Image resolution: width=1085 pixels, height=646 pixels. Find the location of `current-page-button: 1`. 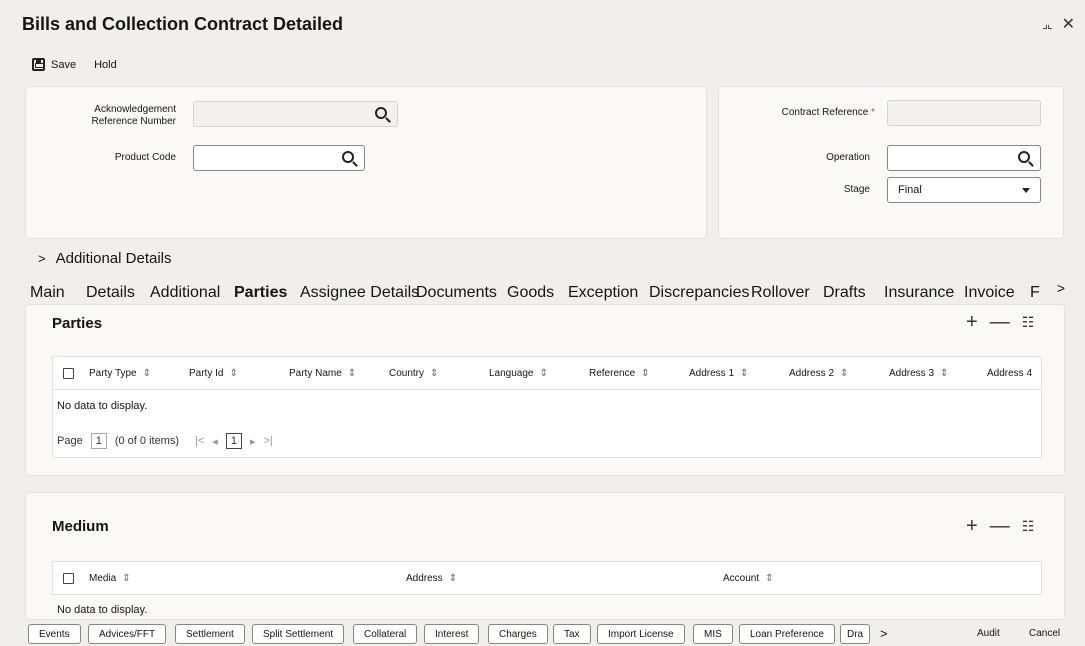

current-page-button: 1 is located at coordinates (233, 441).